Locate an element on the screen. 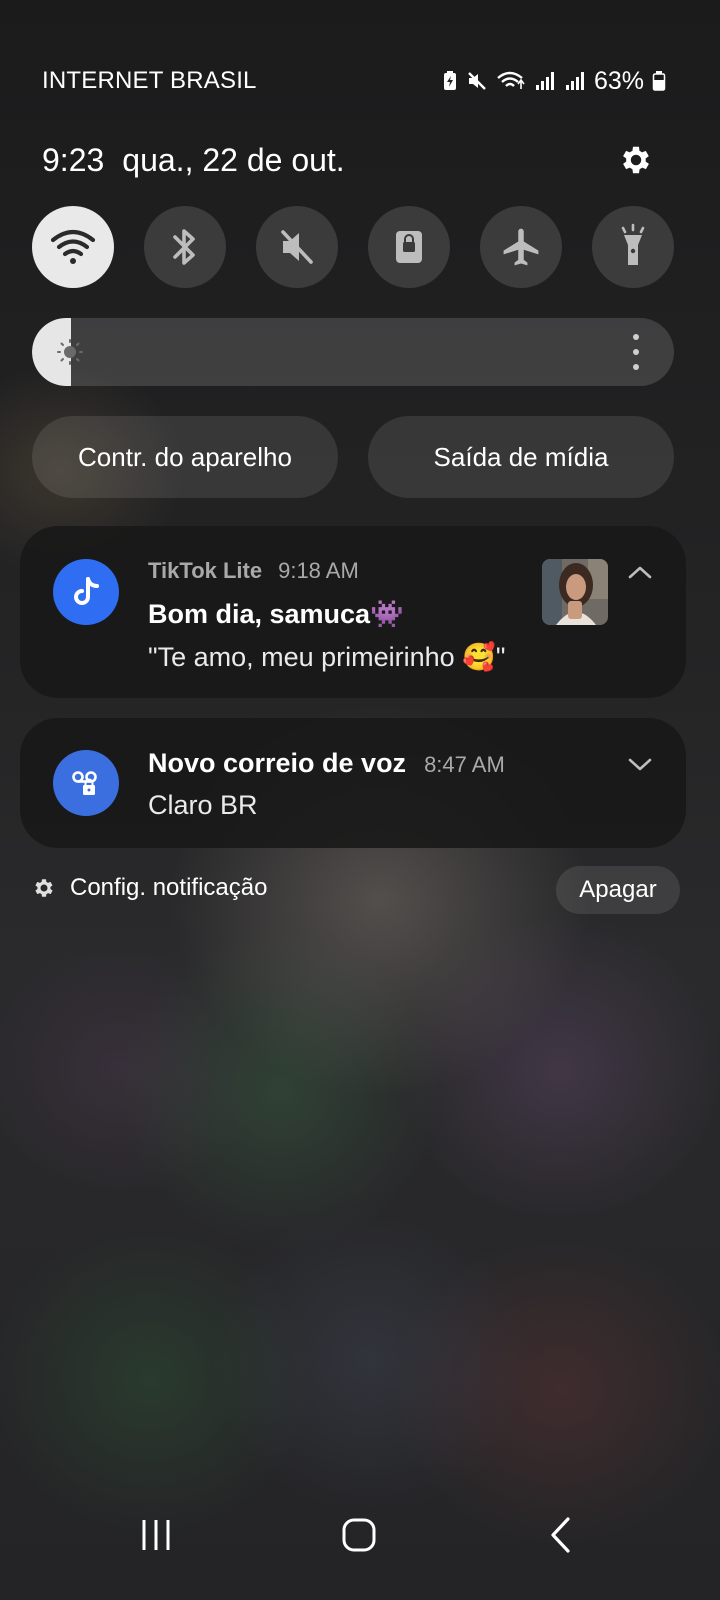 The width and height of the screenshot is (720, 1600). toggle-airplane is located at coordinates (521, 247).